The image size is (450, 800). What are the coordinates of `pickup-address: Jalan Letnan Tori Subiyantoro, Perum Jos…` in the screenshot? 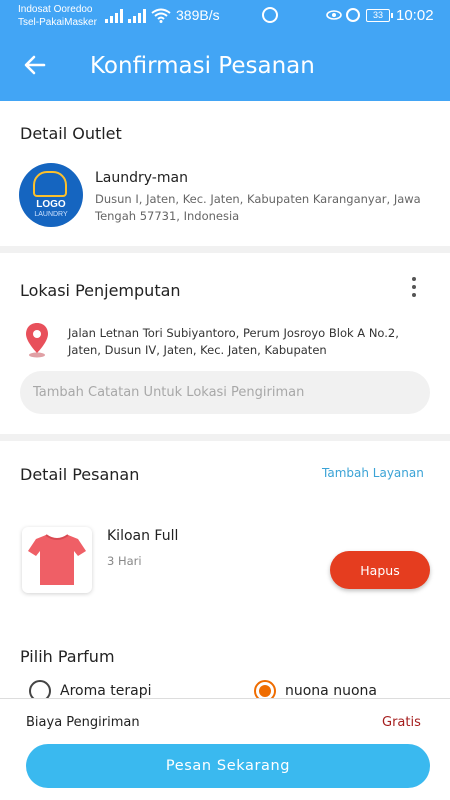 It's located at (233, 341).